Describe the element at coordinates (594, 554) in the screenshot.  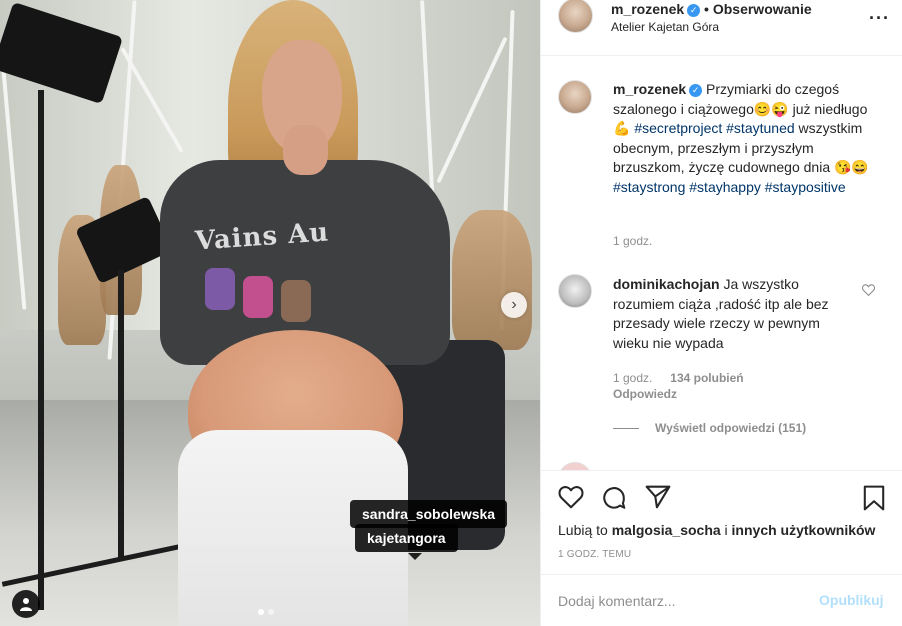
I see `post-timestamp: 1 GODZ. TEMU` at that location.